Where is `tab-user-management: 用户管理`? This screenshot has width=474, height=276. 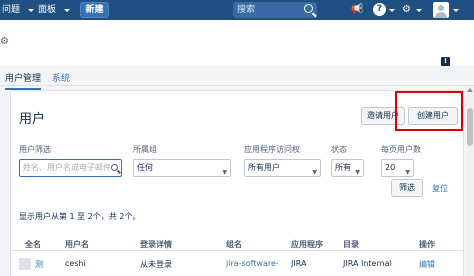 tab-user-management: 用户管理 is located at coordinates (23, 80).